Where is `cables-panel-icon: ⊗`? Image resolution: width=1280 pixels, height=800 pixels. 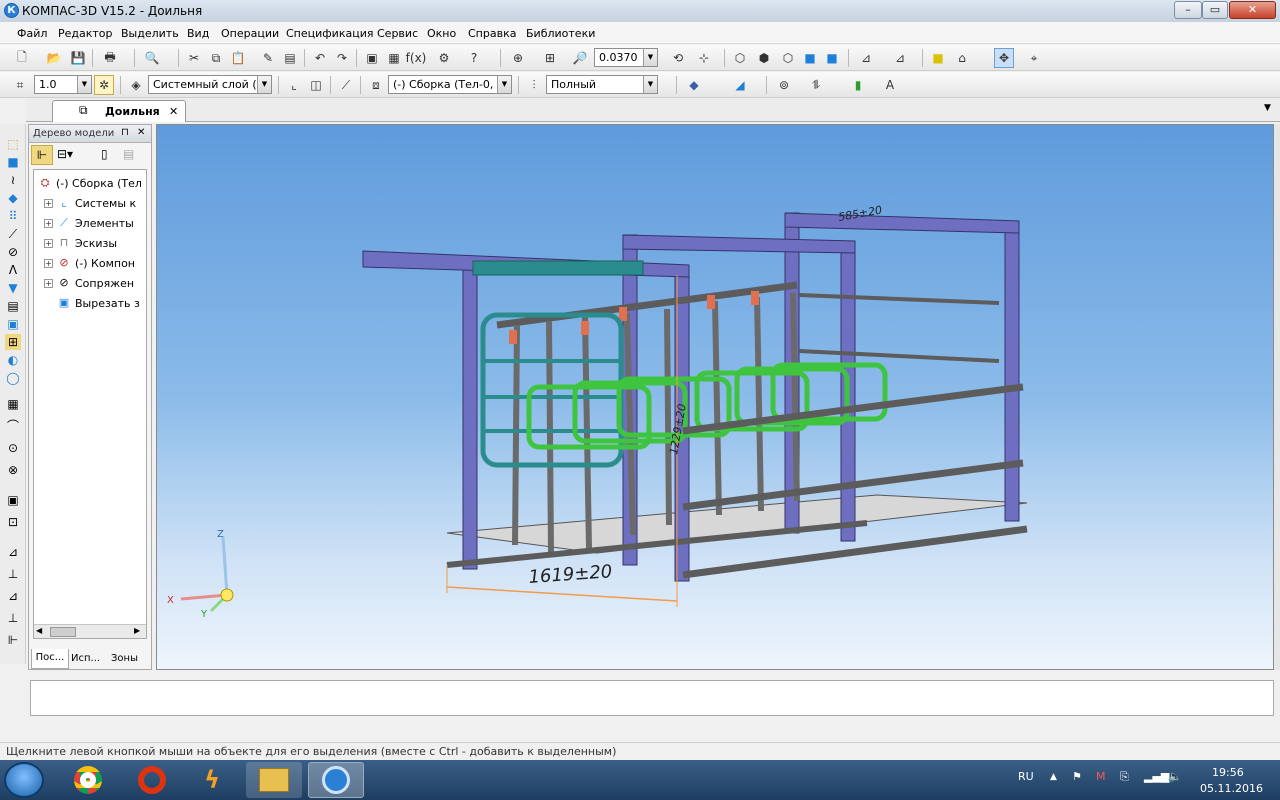 cables-panel-icon: ⊗ is located at coordinates (13, 470).